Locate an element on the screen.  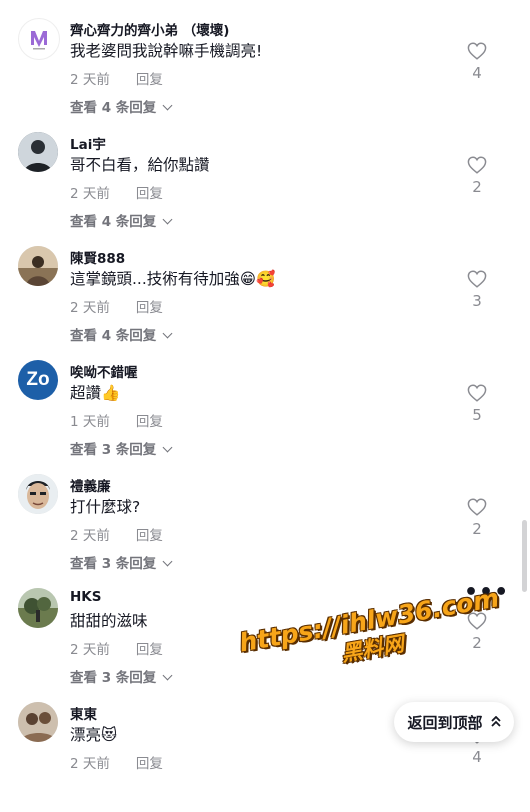
brand-logo-icon is located at coordinates (39, 40).